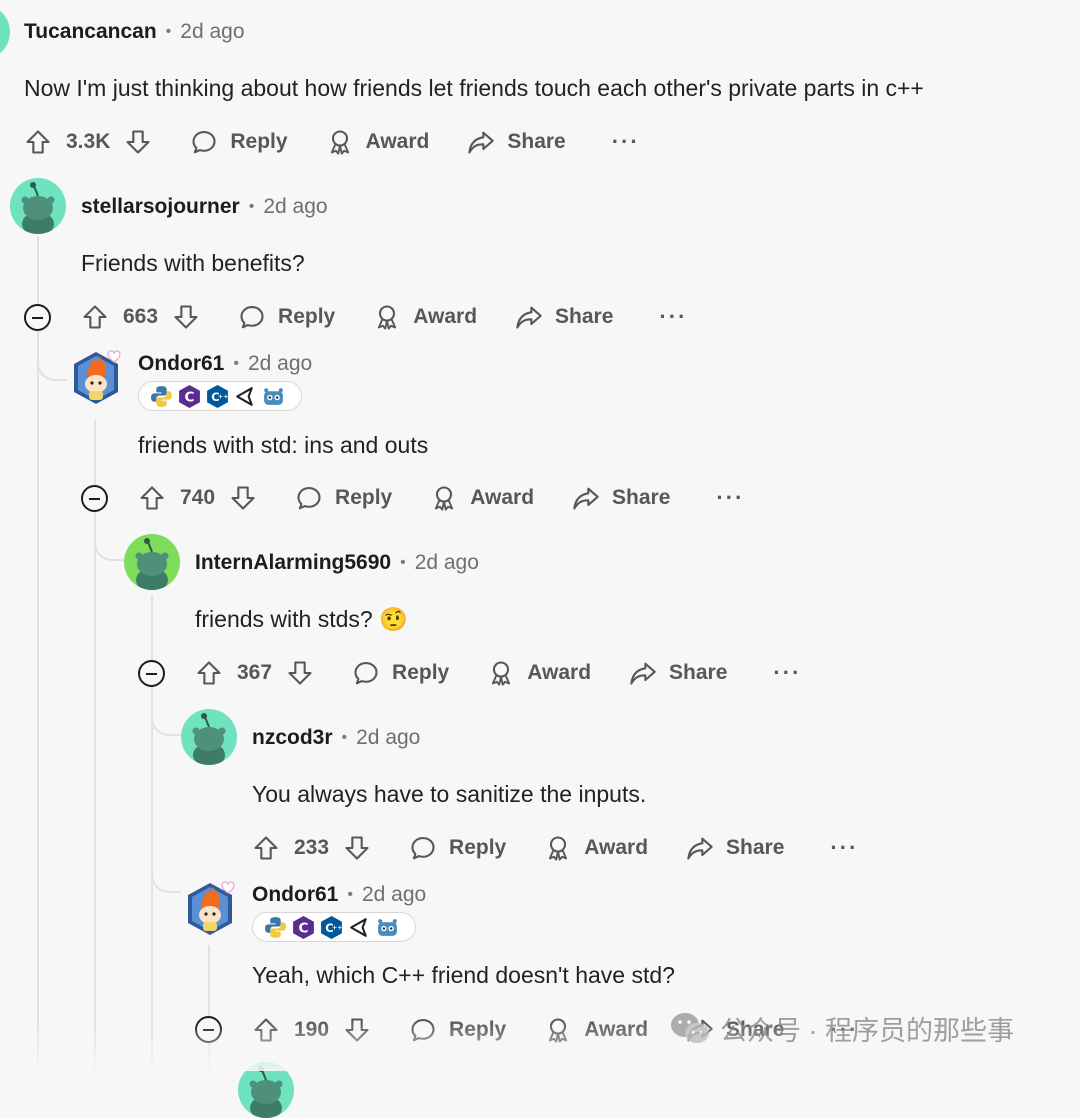 This screenshot has height=1118, width=1080. Describe the element at coordinates (161, 396) in the screenshot. I see `python-icon` at that location.